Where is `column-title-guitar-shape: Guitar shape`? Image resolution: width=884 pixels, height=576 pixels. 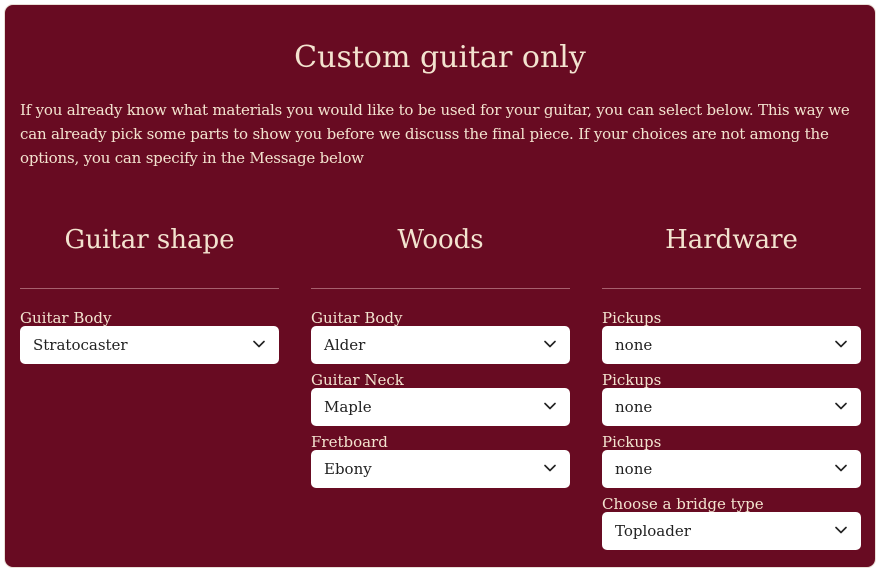
column-title-guitar-shape: Guitar shape is located at coordinates (149, 240).